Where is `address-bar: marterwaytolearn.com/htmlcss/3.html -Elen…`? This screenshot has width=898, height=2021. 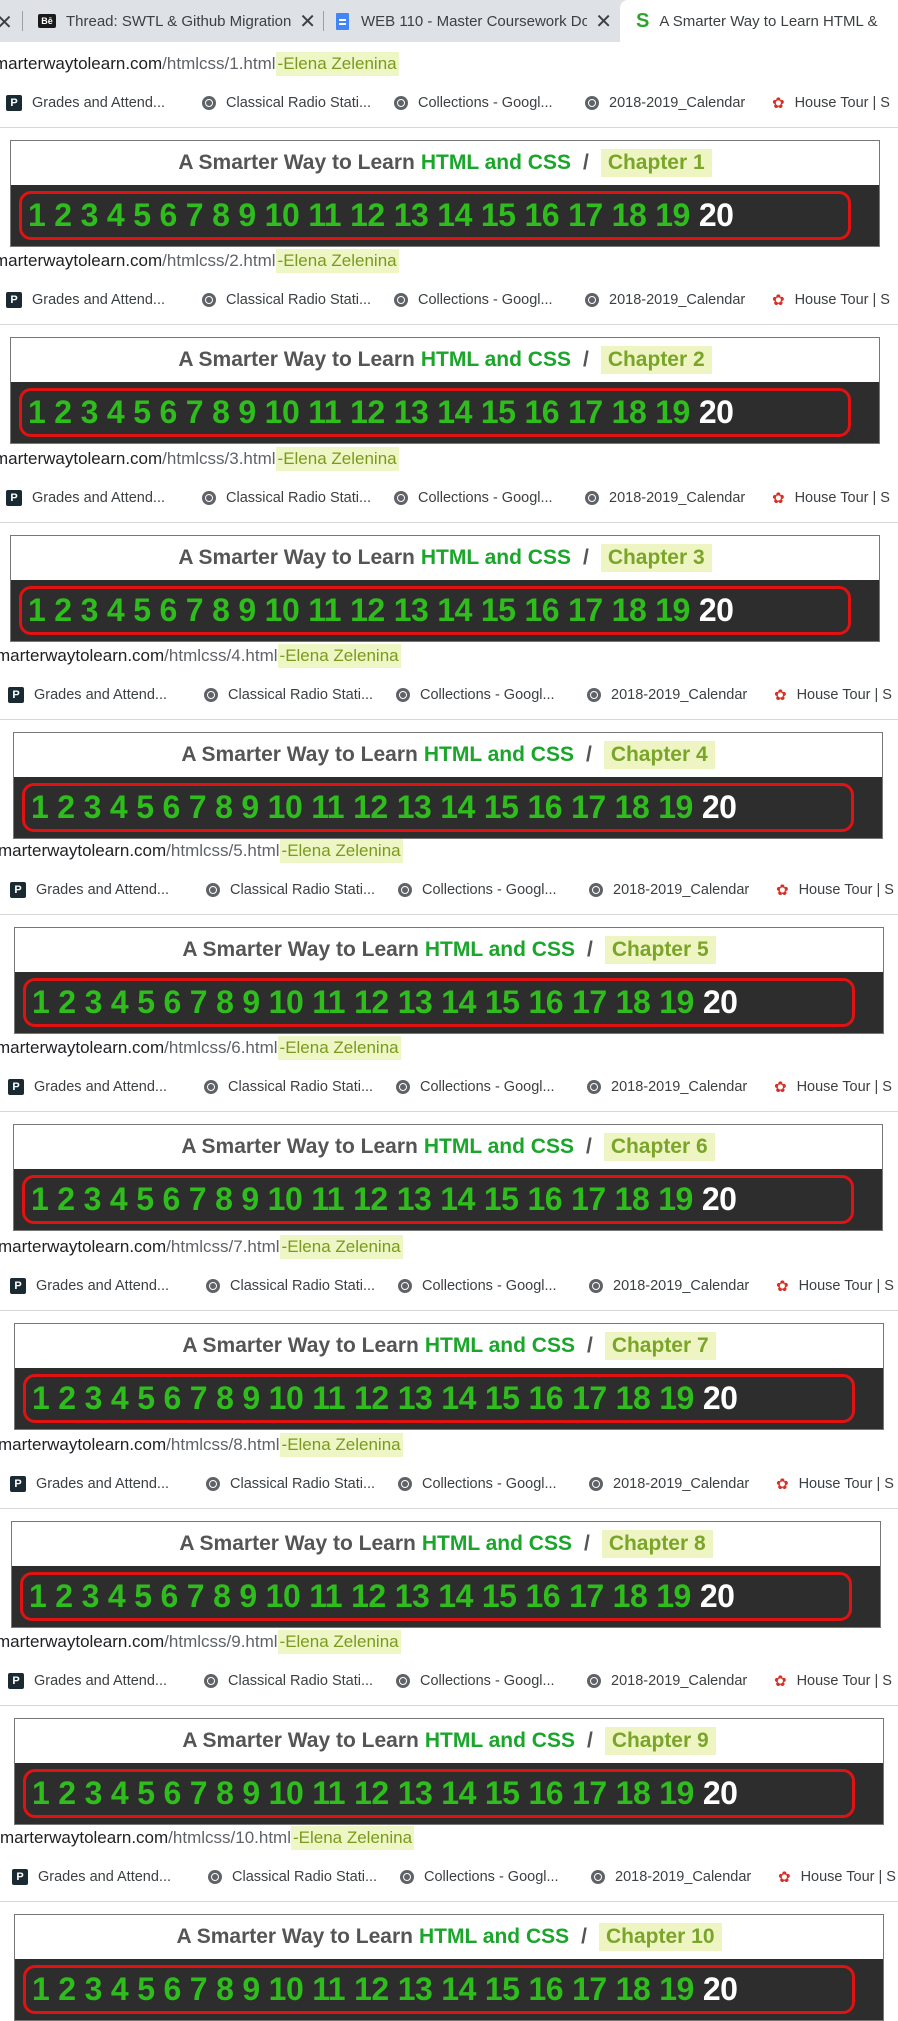
address-bar: marterwaytolearn.com/htmlcss/3.html -Elen… is located at coordinates (446, 459).